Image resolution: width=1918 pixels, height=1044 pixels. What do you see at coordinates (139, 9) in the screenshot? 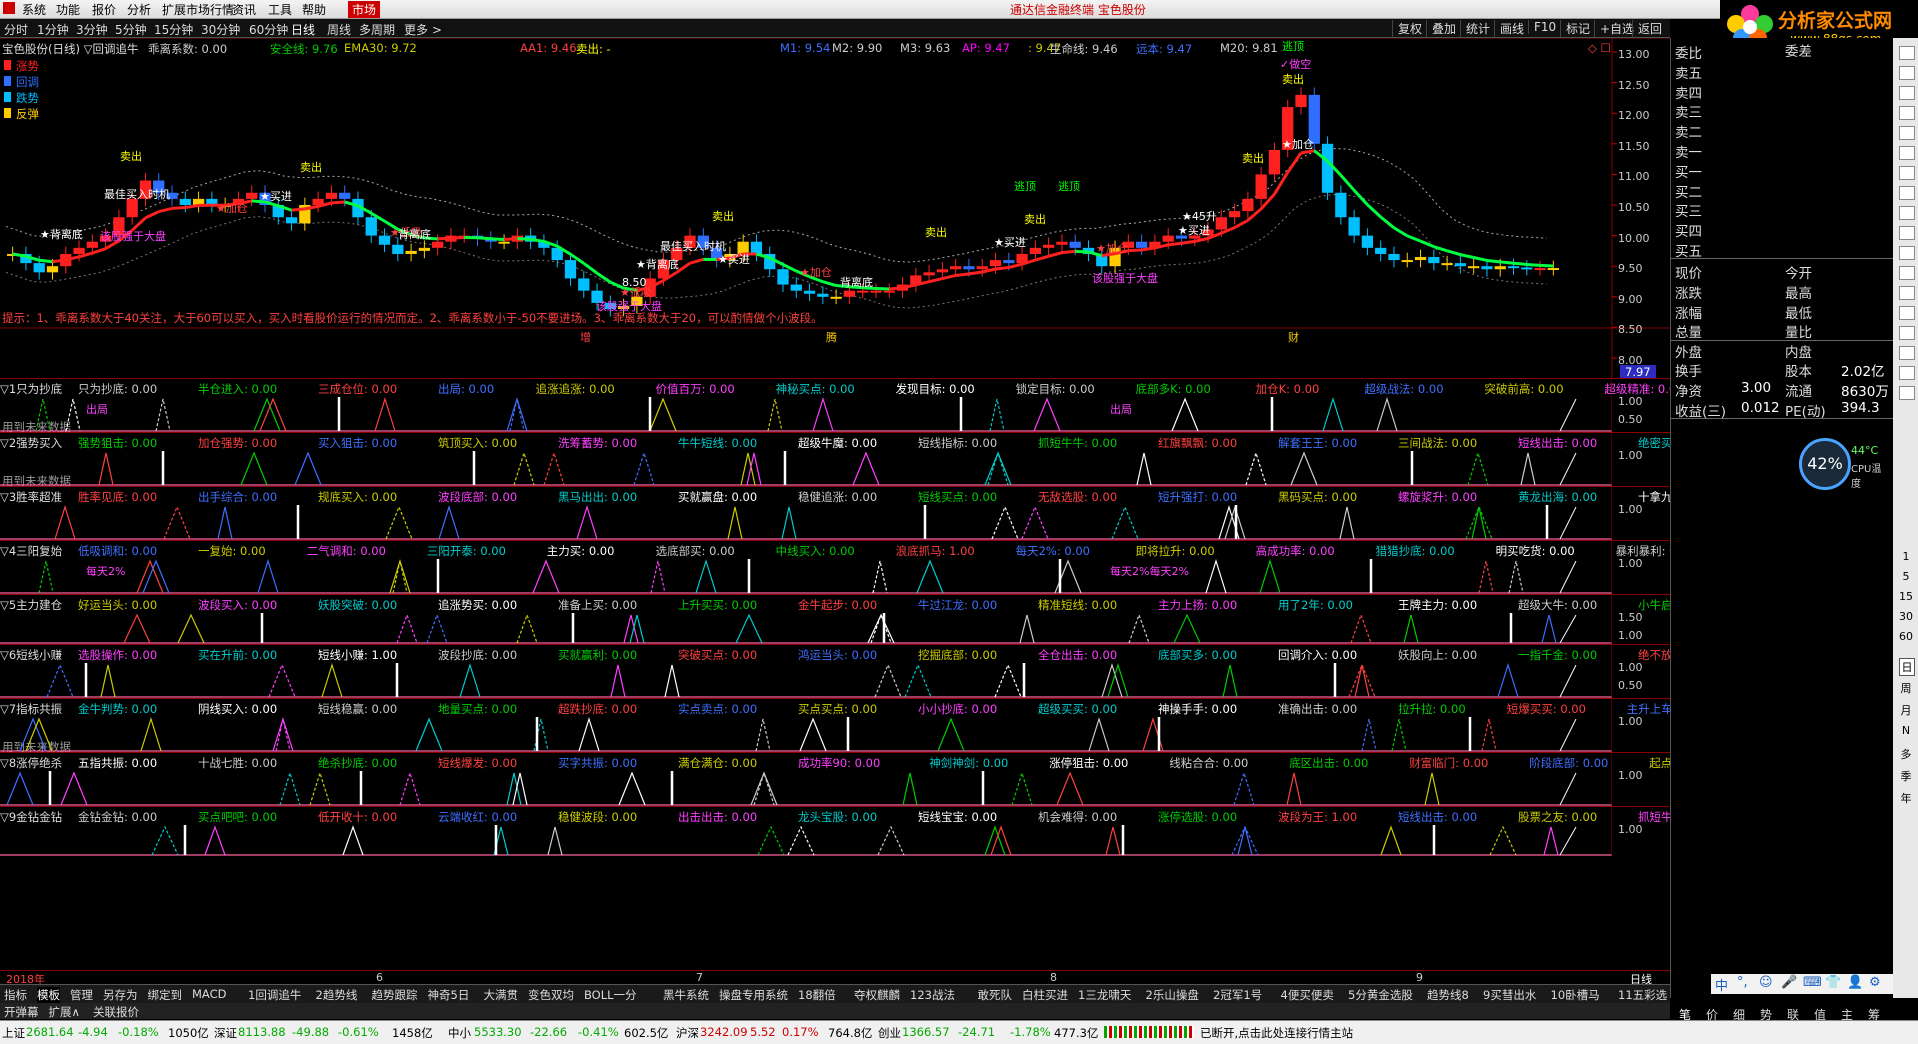
I see `menu-item-3: 分析` at bounding box center [139, 9].